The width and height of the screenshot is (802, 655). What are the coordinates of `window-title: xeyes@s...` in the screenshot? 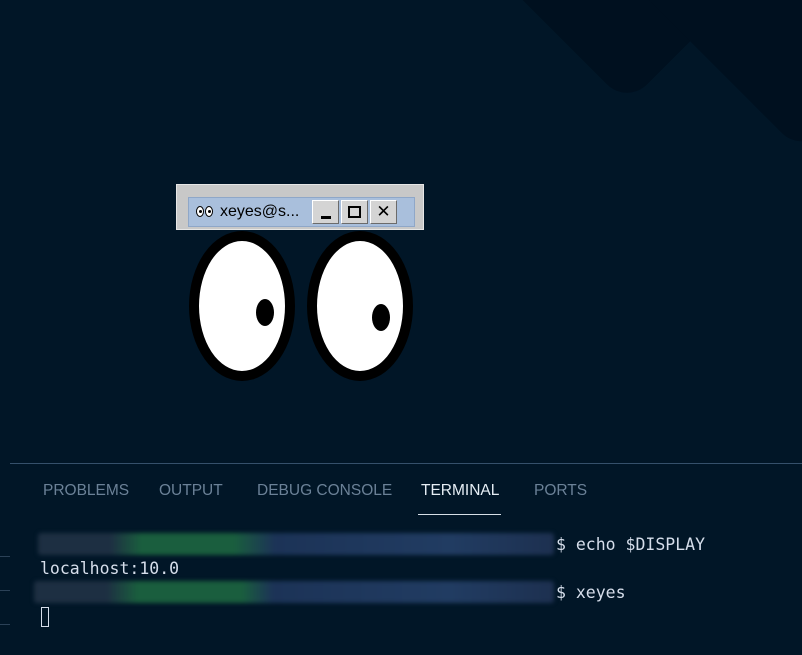 It's located at (260, 211).